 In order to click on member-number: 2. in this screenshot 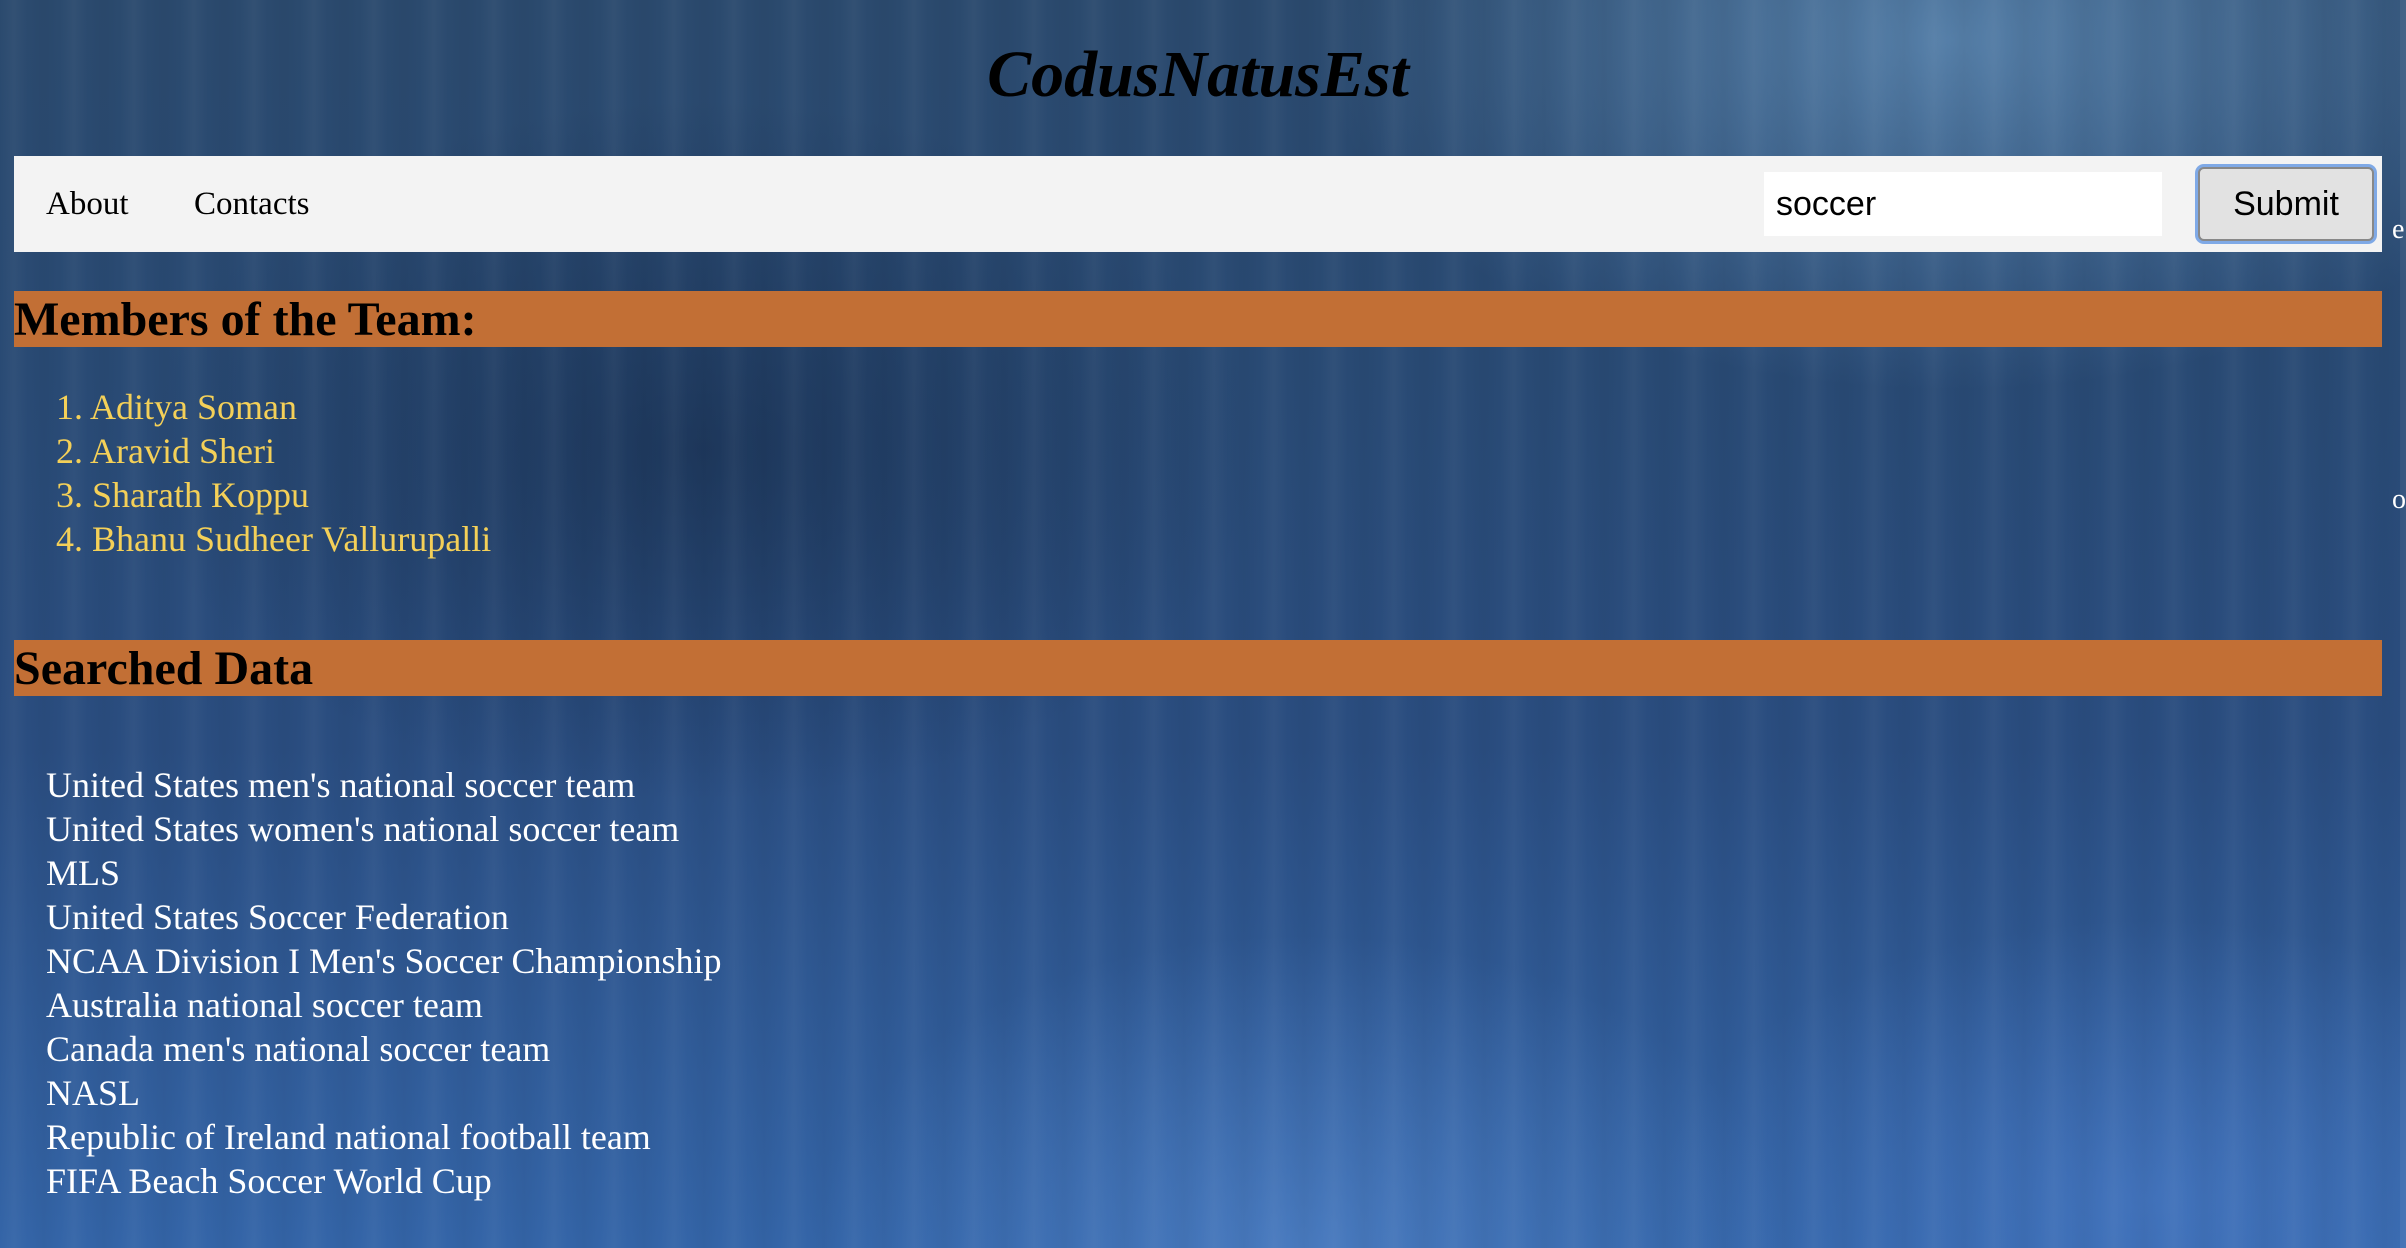, I will do `click(73, 451)`.